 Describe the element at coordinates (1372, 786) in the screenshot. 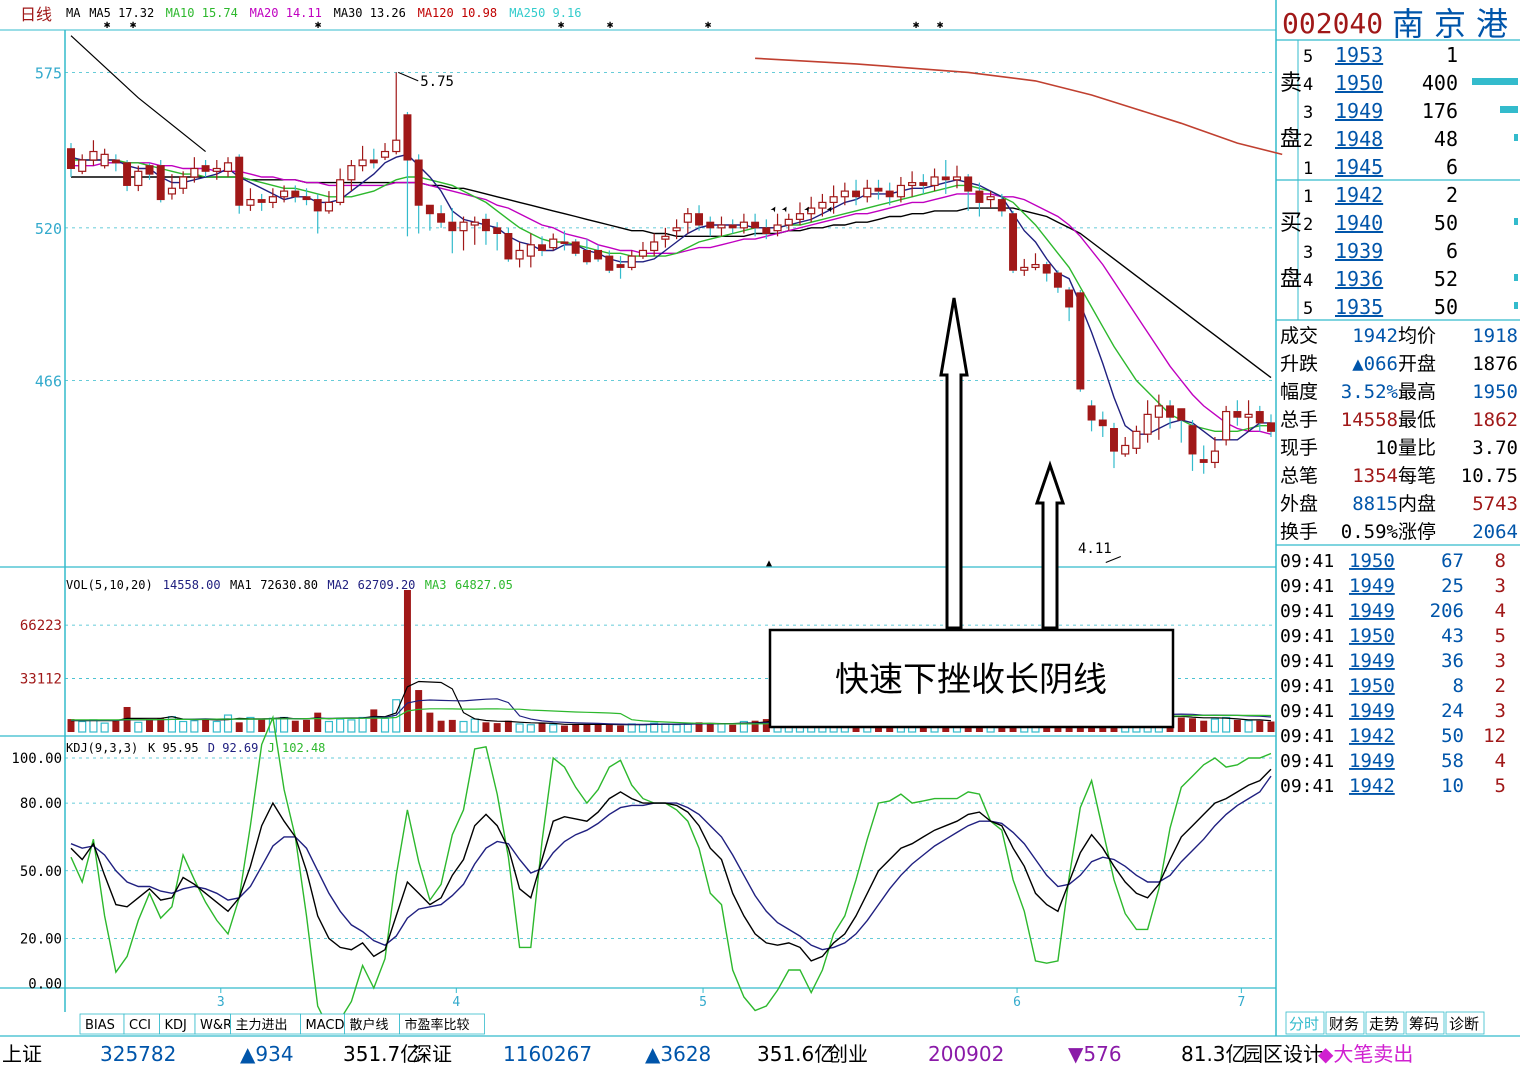

I see `tick-price: 1942` at that location.